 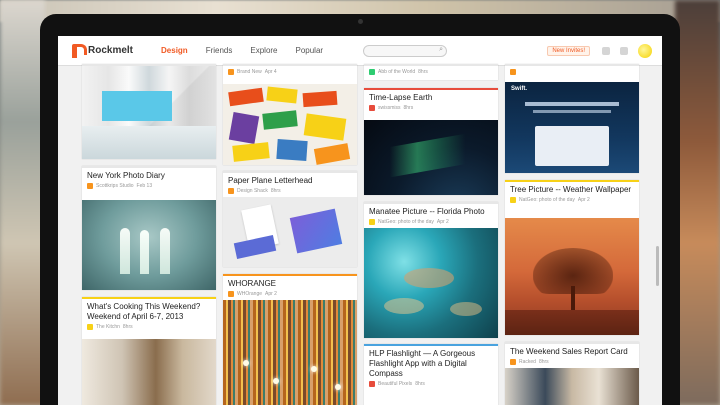 I want to click on card-meta: Racked 8hrs, so click(x=572, y=362).